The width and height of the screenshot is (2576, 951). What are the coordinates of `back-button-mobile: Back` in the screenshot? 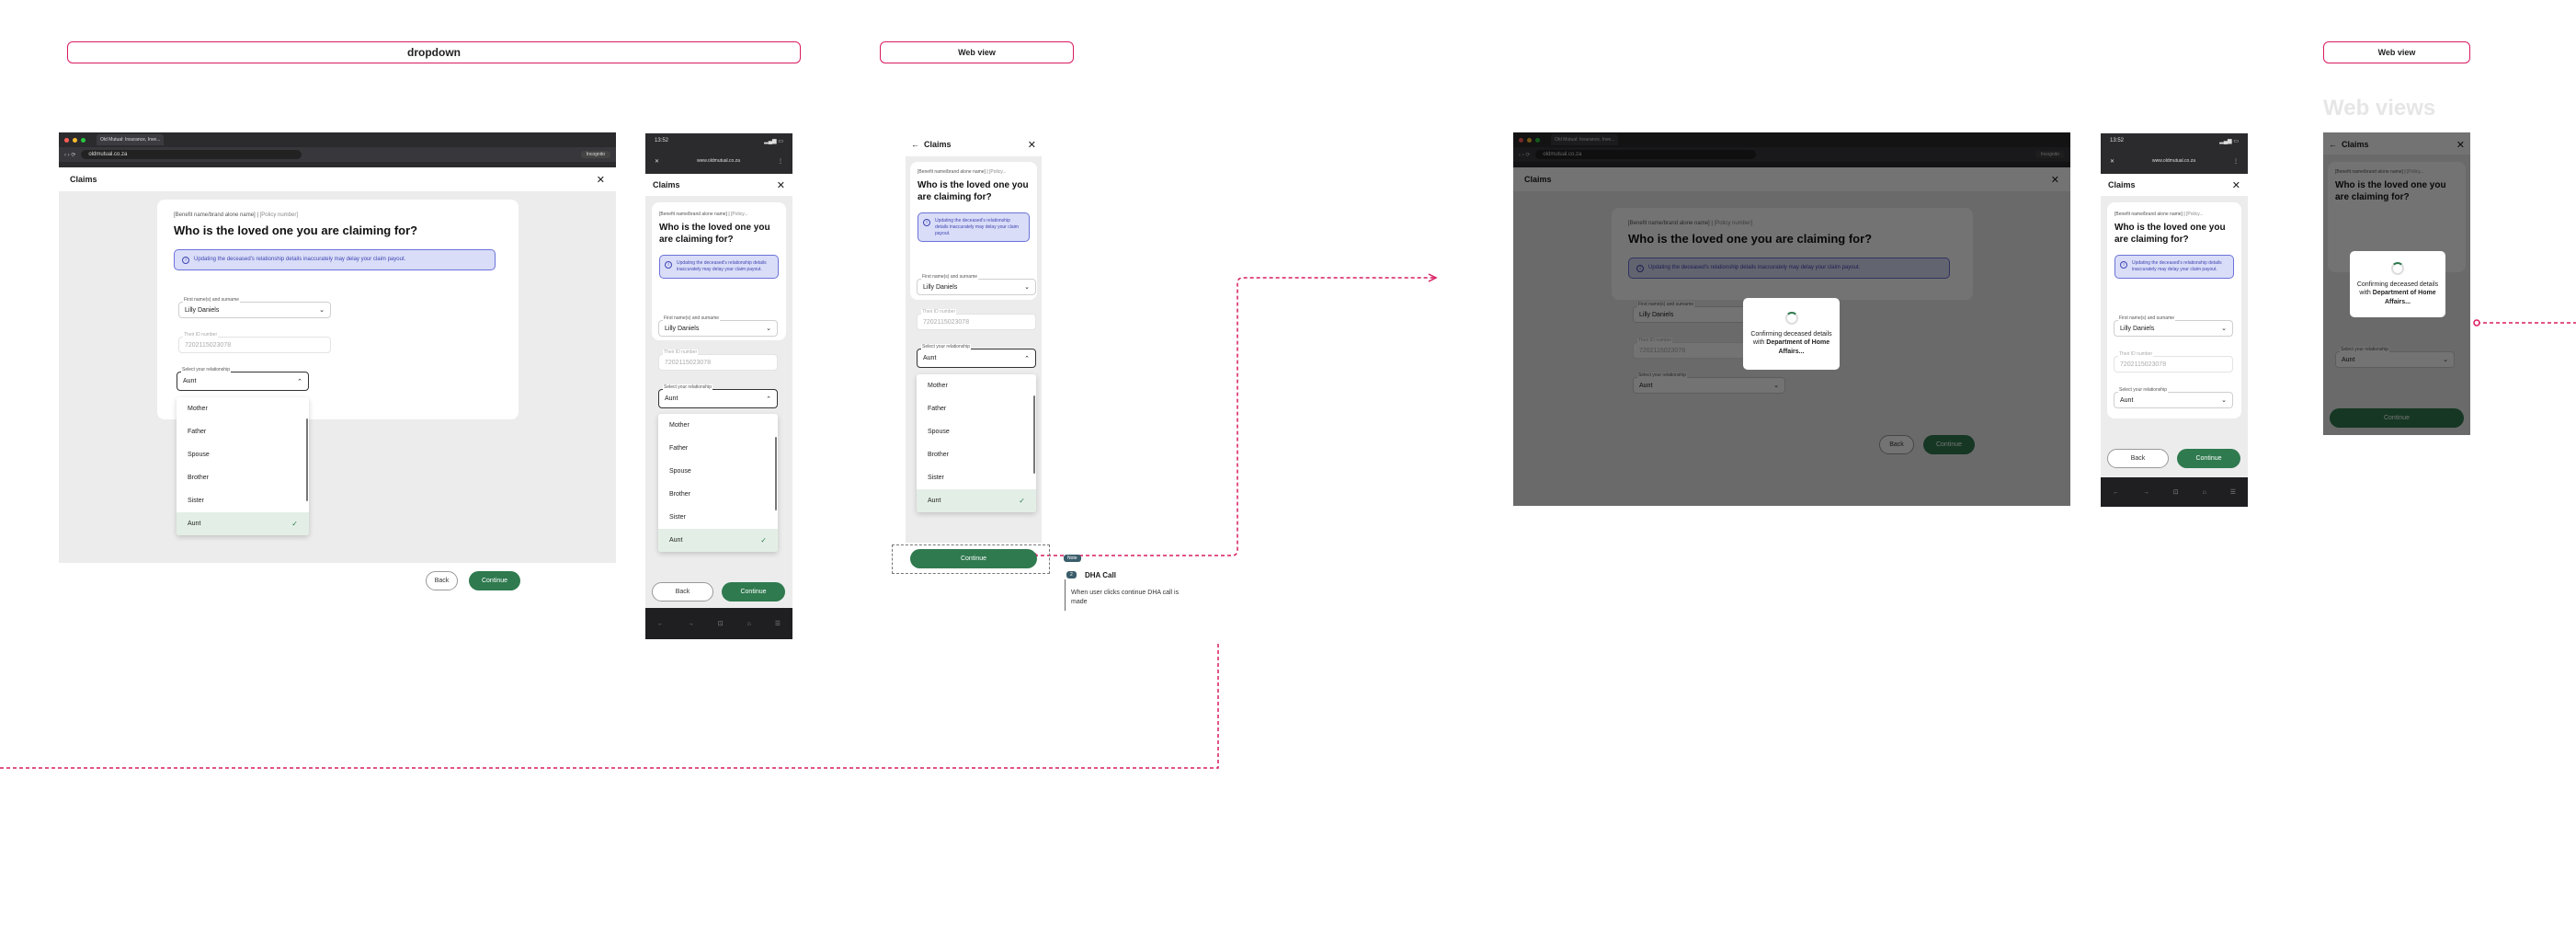 It's located at (682, 592).